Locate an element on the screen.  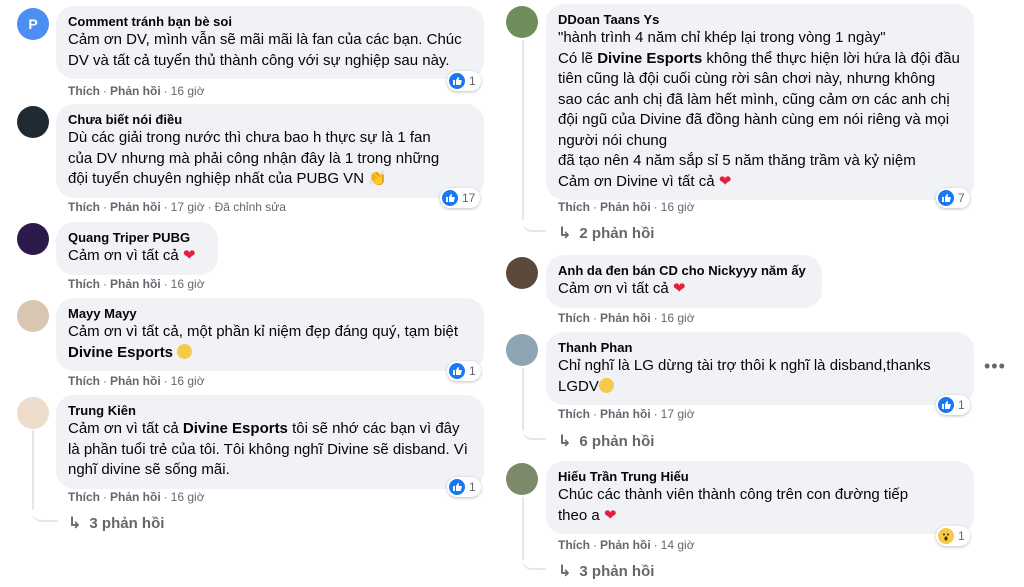
avatar-letter: P is located at coordinates (33, 24).